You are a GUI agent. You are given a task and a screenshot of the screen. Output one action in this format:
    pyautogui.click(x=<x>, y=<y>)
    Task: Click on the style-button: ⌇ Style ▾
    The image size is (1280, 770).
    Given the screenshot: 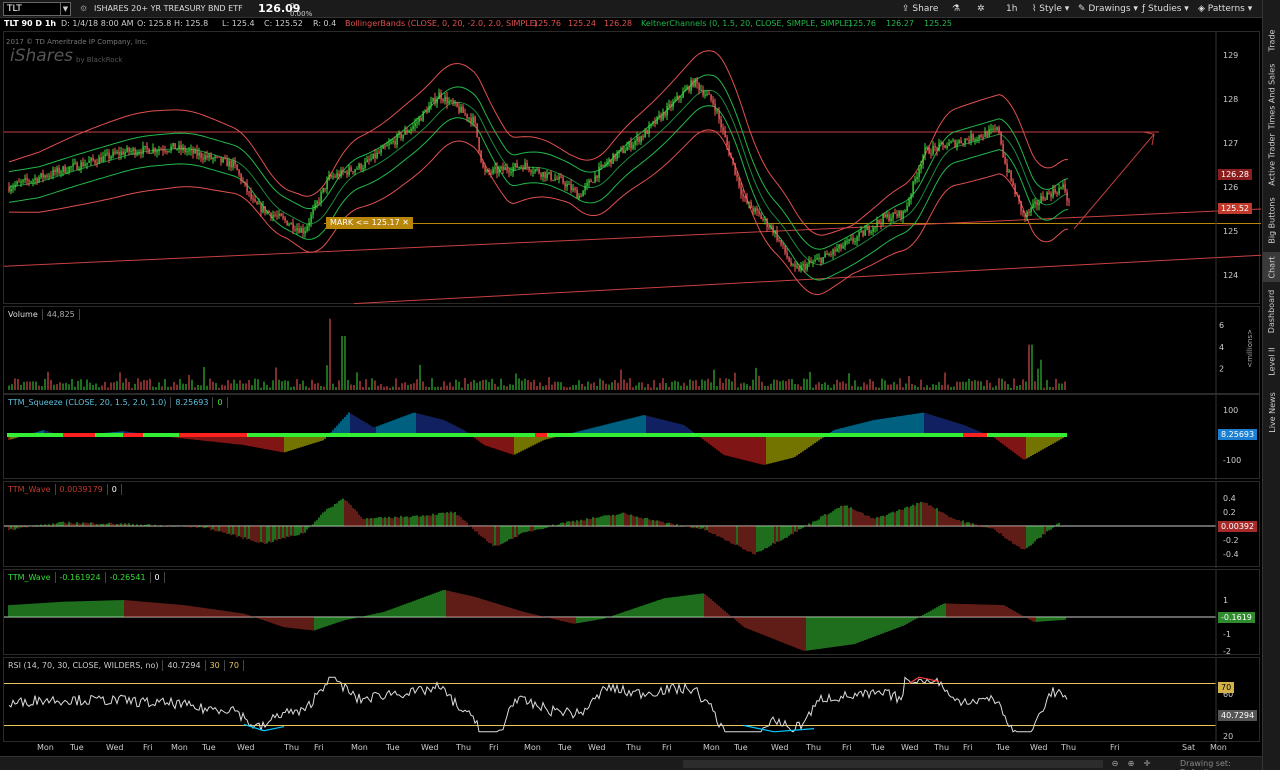 What is the action you would take?
    pyautogui.click(x=1050, y=9)
    